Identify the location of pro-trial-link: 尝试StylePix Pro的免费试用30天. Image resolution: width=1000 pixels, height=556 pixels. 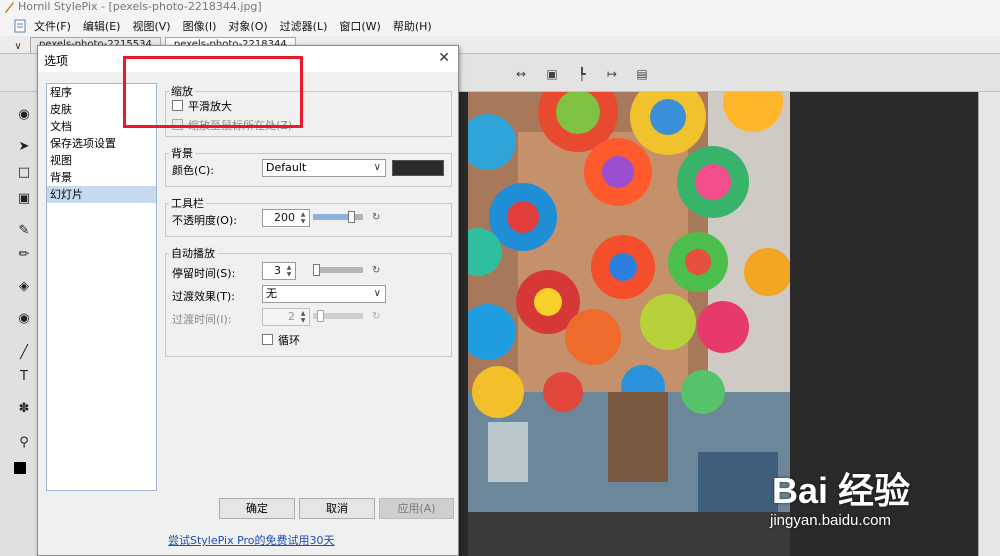
(251, 540).